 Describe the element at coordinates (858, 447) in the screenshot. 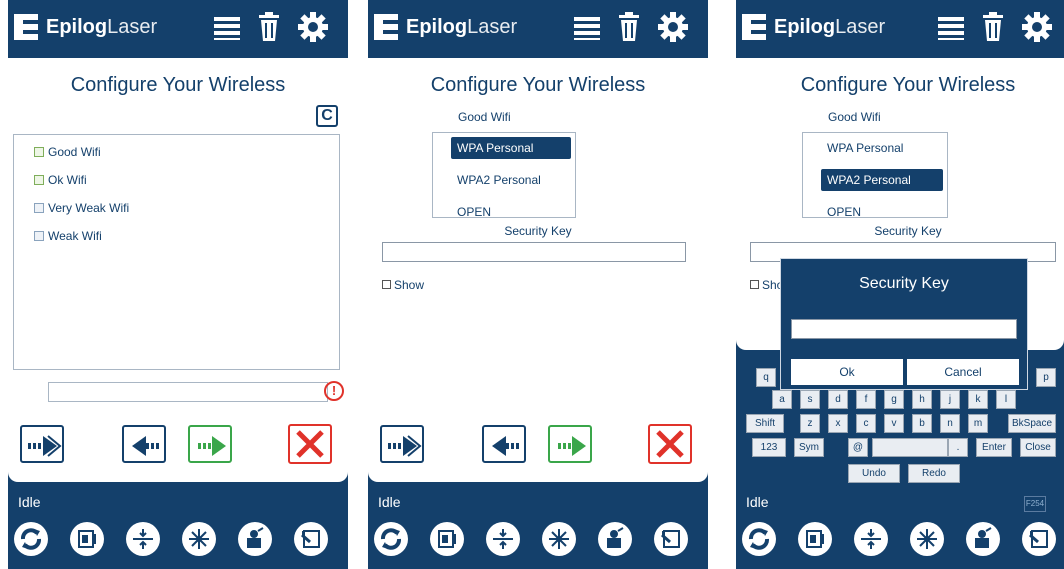

I see `key: @` at that location.